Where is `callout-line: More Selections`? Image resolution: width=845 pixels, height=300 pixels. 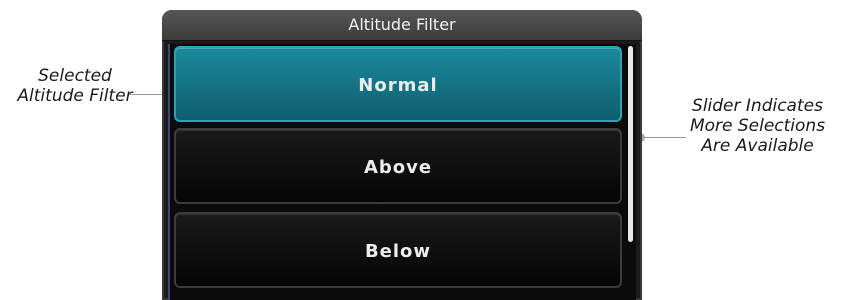
callout-line: More Selections is located at coordinates (757, 126).